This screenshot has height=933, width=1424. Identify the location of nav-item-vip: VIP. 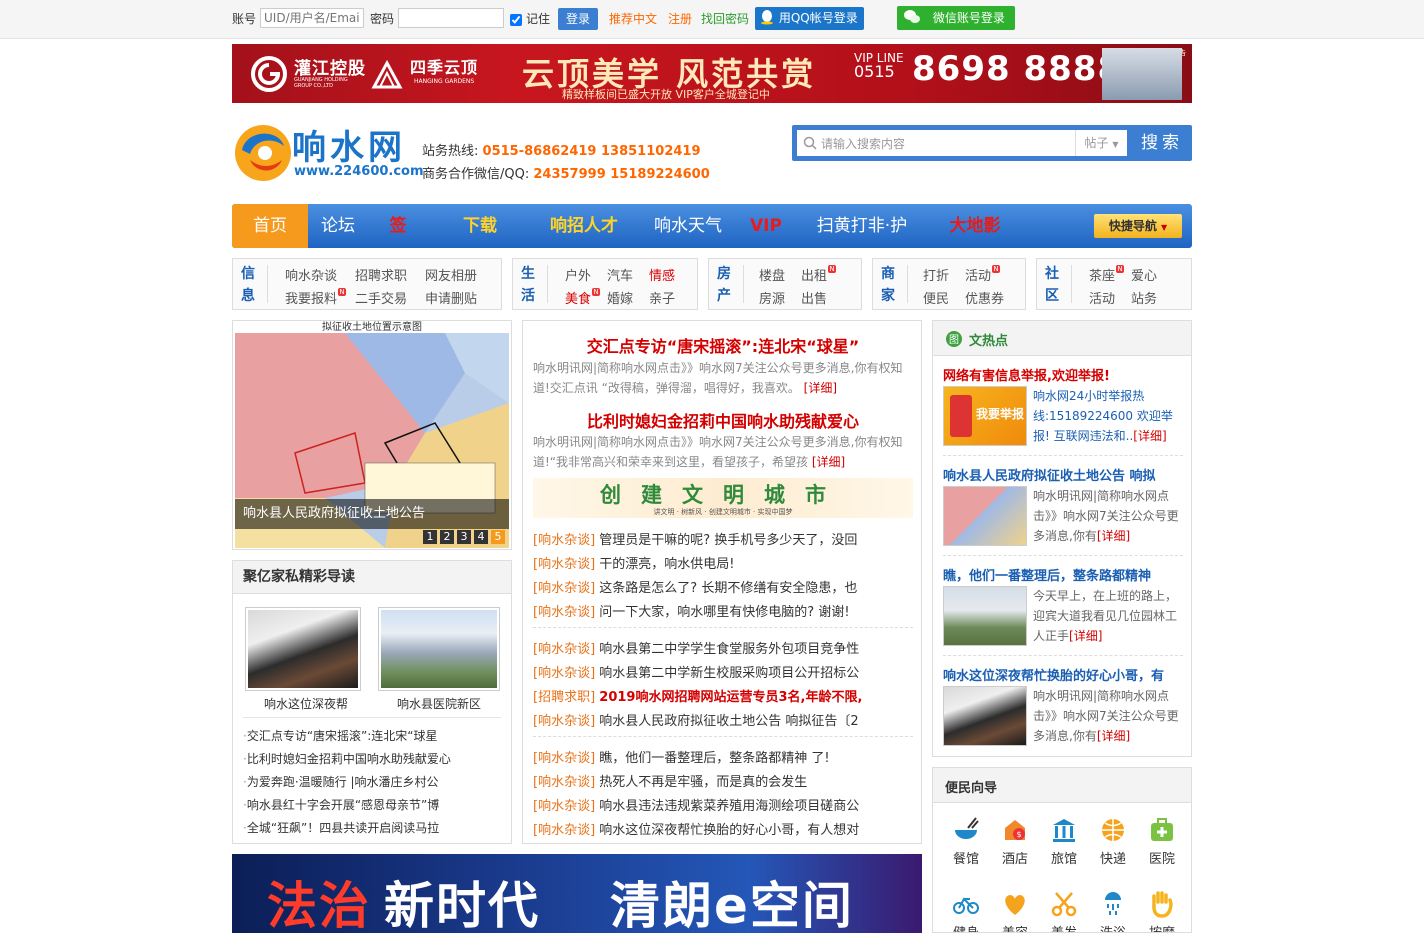
(766, 226).